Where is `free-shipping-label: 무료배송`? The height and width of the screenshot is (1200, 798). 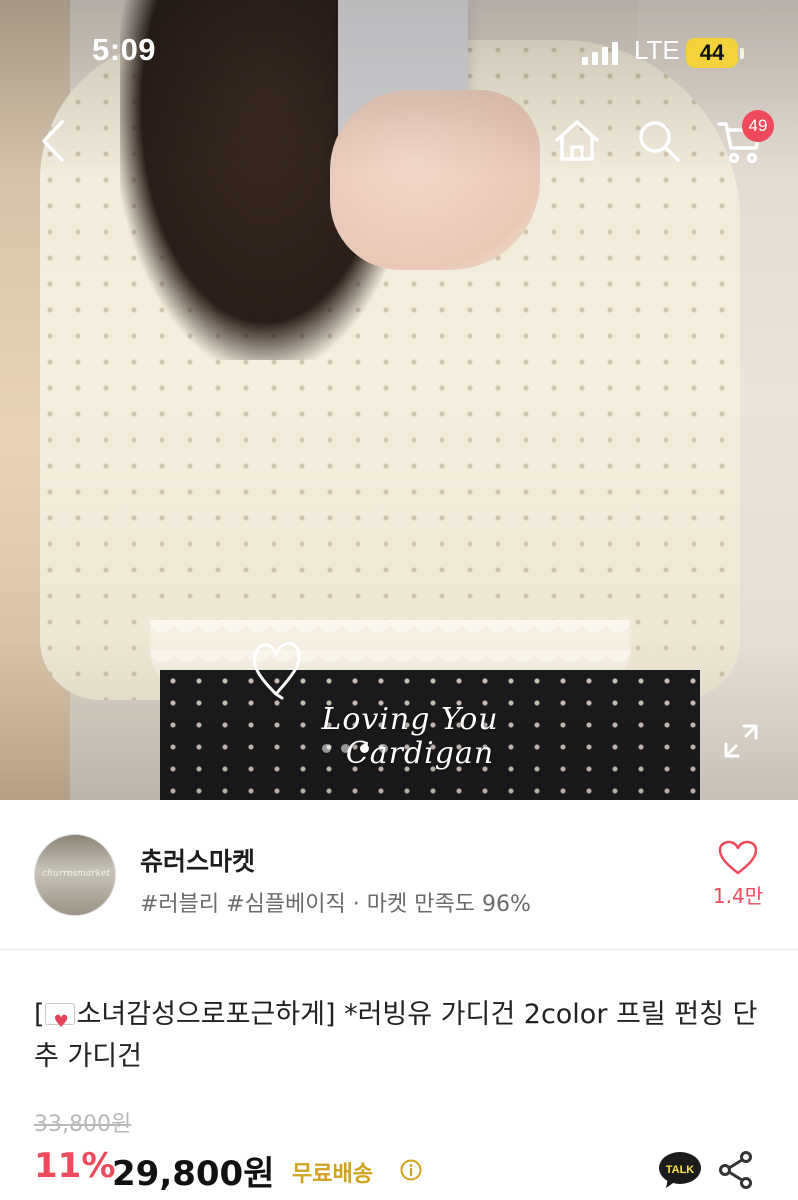 free-shipping-label: 무료배송 is located at coordinates (332, 1172).